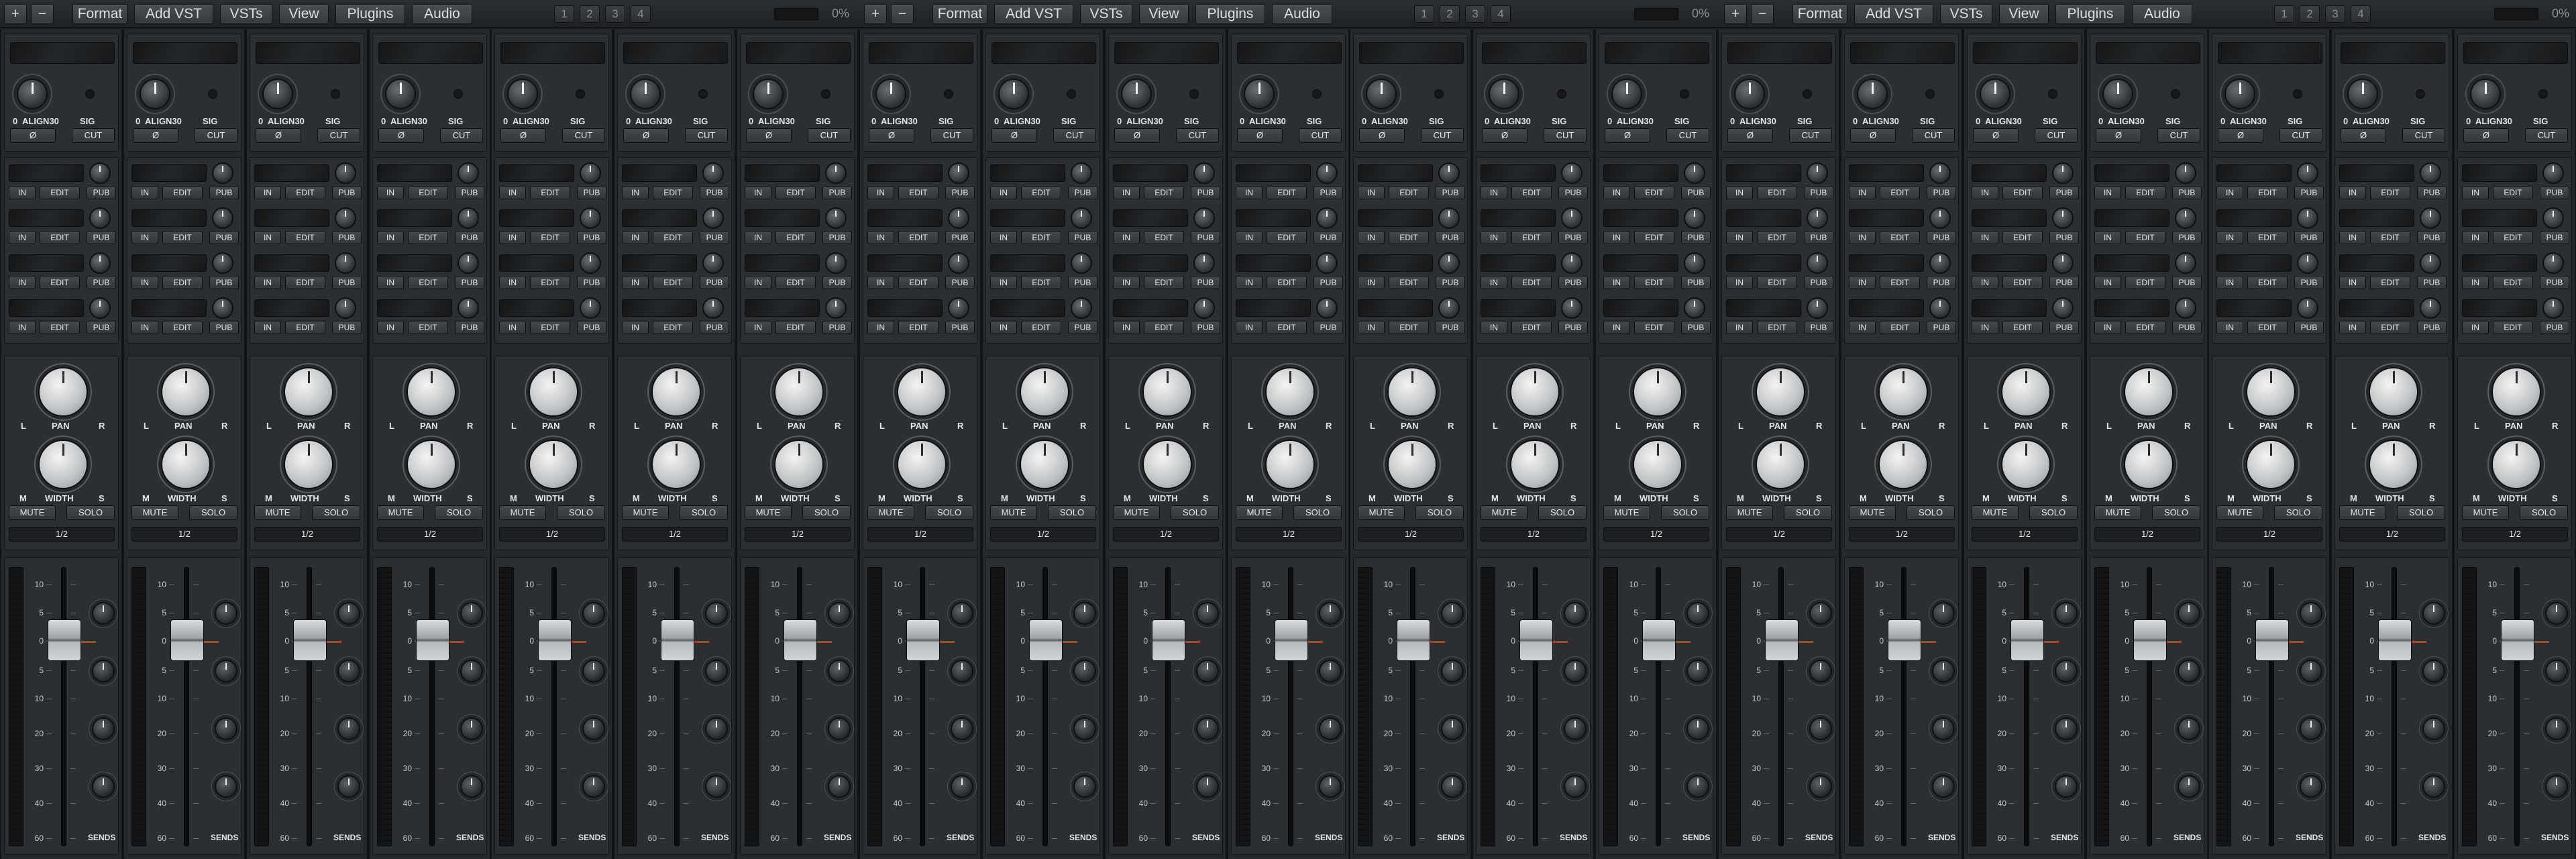 Image resolution: width=2576 pixels, height=859 pixels. I want to click on toolbar-button-view: View, so click(2024, 14).